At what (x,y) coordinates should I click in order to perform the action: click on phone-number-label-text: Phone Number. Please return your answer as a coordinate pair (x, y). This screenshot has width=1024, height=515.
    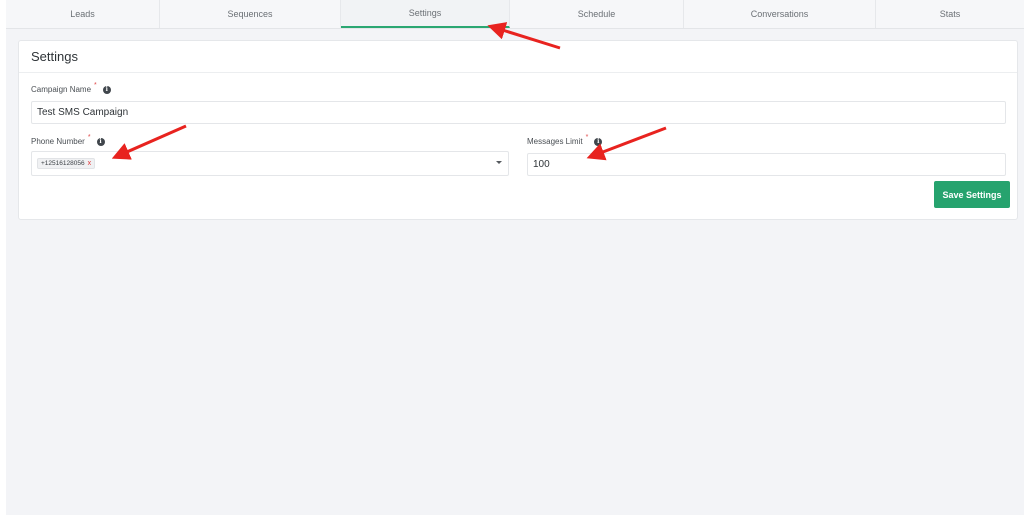
    Looking at the image, I should click on (58, 141).